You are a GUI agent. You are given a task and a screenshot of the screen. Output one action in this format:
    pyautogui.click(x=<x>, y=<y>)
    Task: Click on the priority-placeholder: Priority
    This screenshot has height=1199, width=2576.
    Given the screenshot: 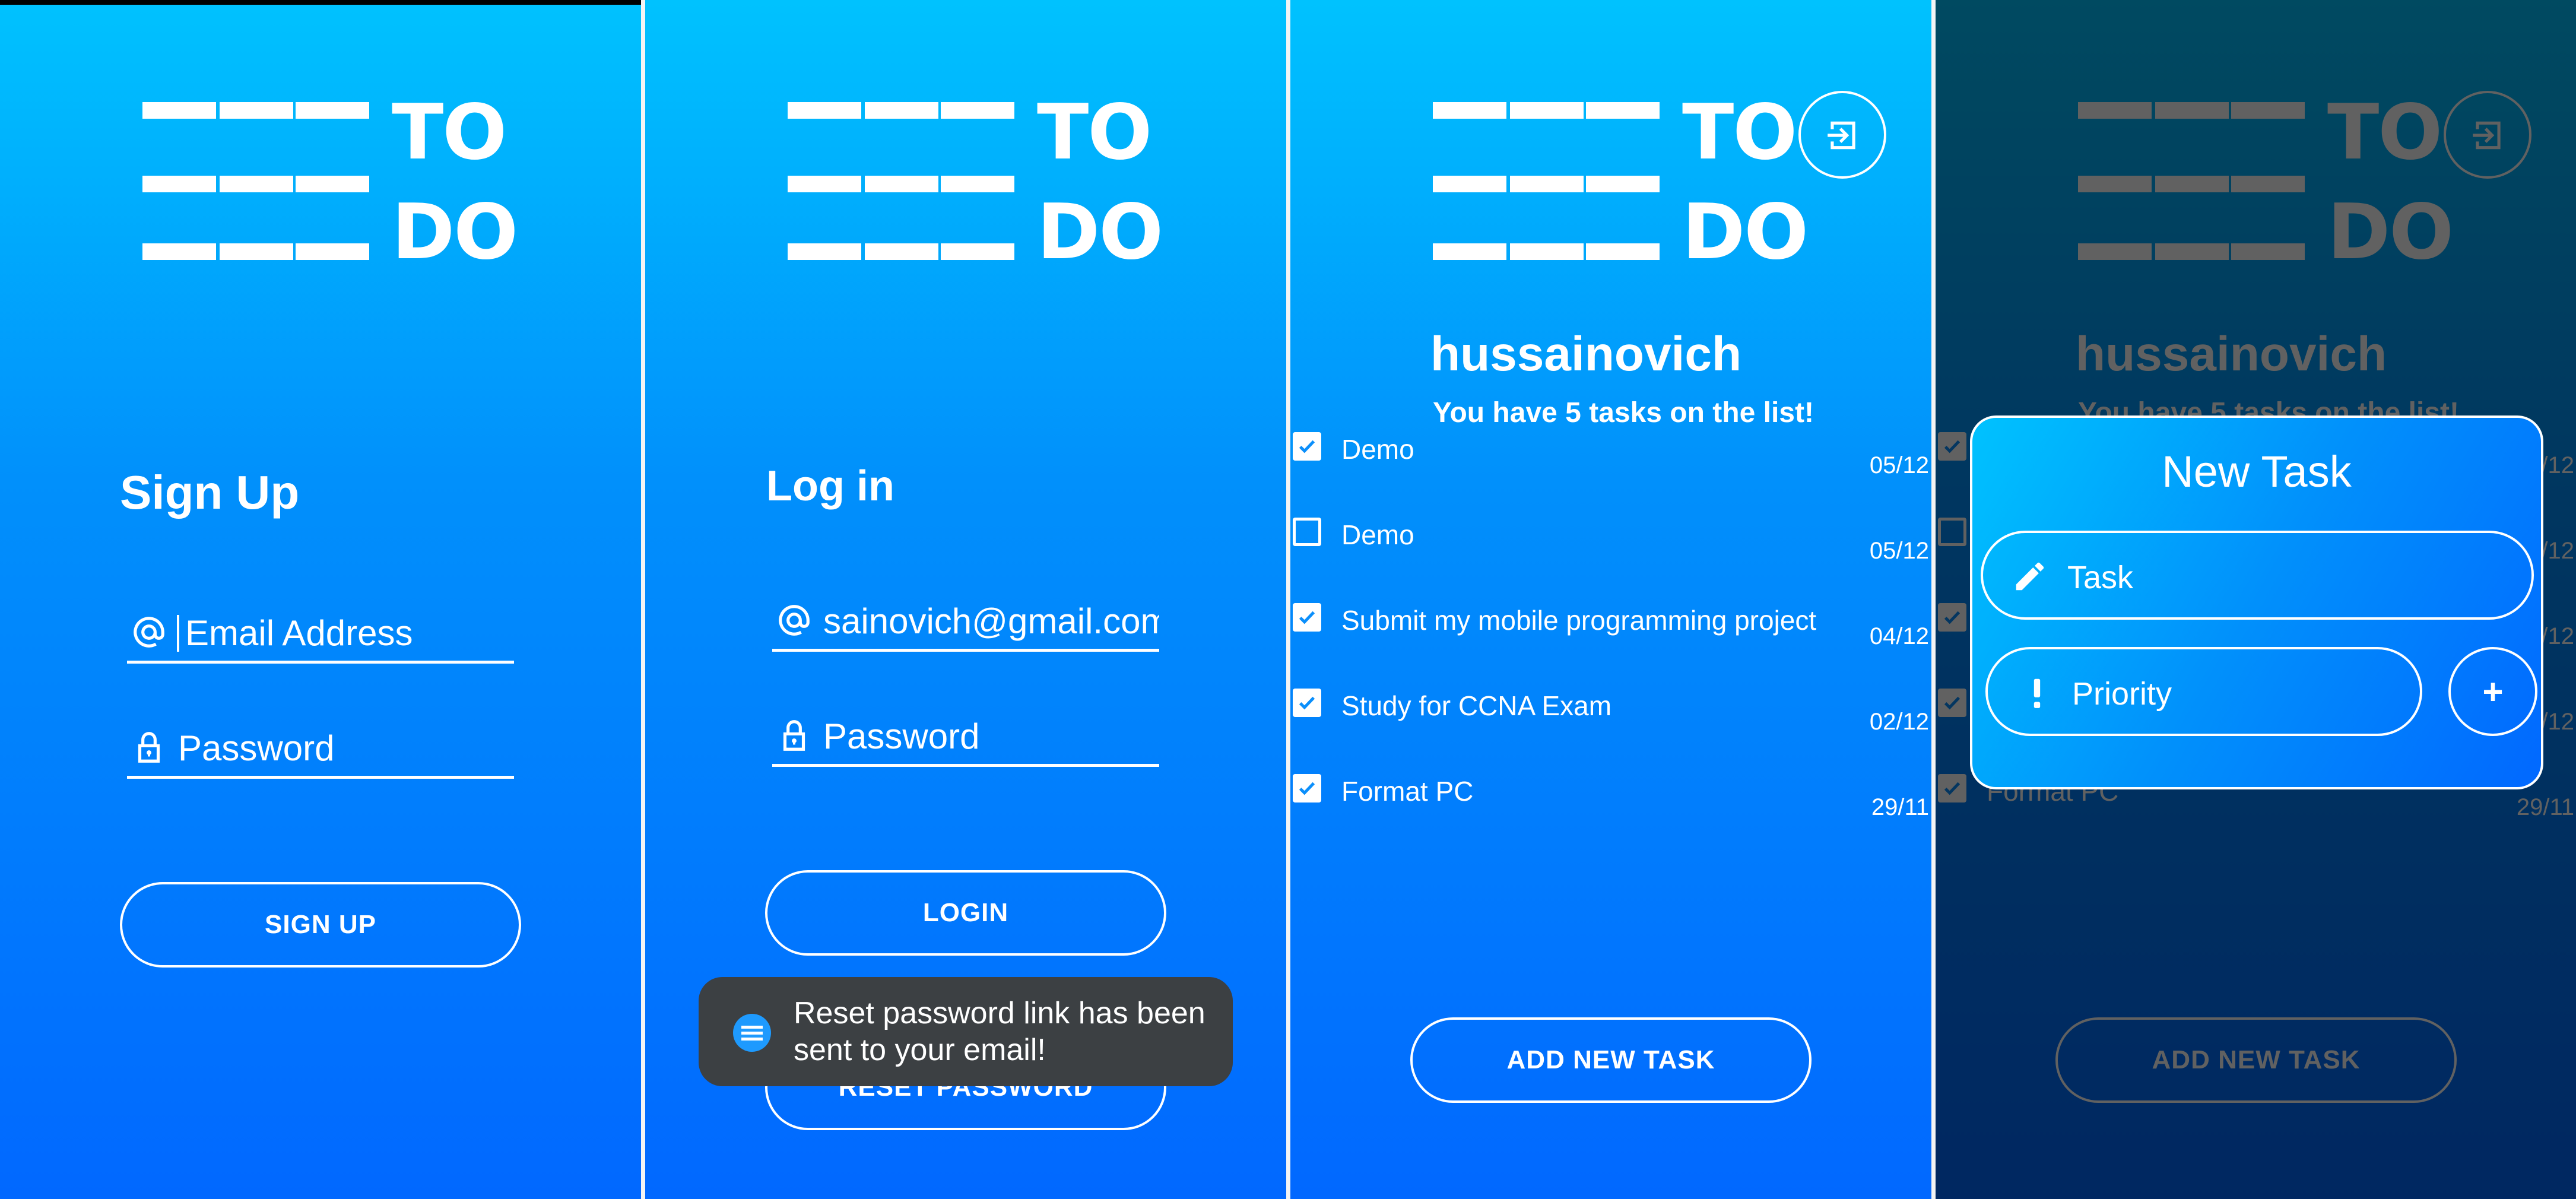 What is the action you would take?
    pyautogui.click(x=2122, y=694)
    